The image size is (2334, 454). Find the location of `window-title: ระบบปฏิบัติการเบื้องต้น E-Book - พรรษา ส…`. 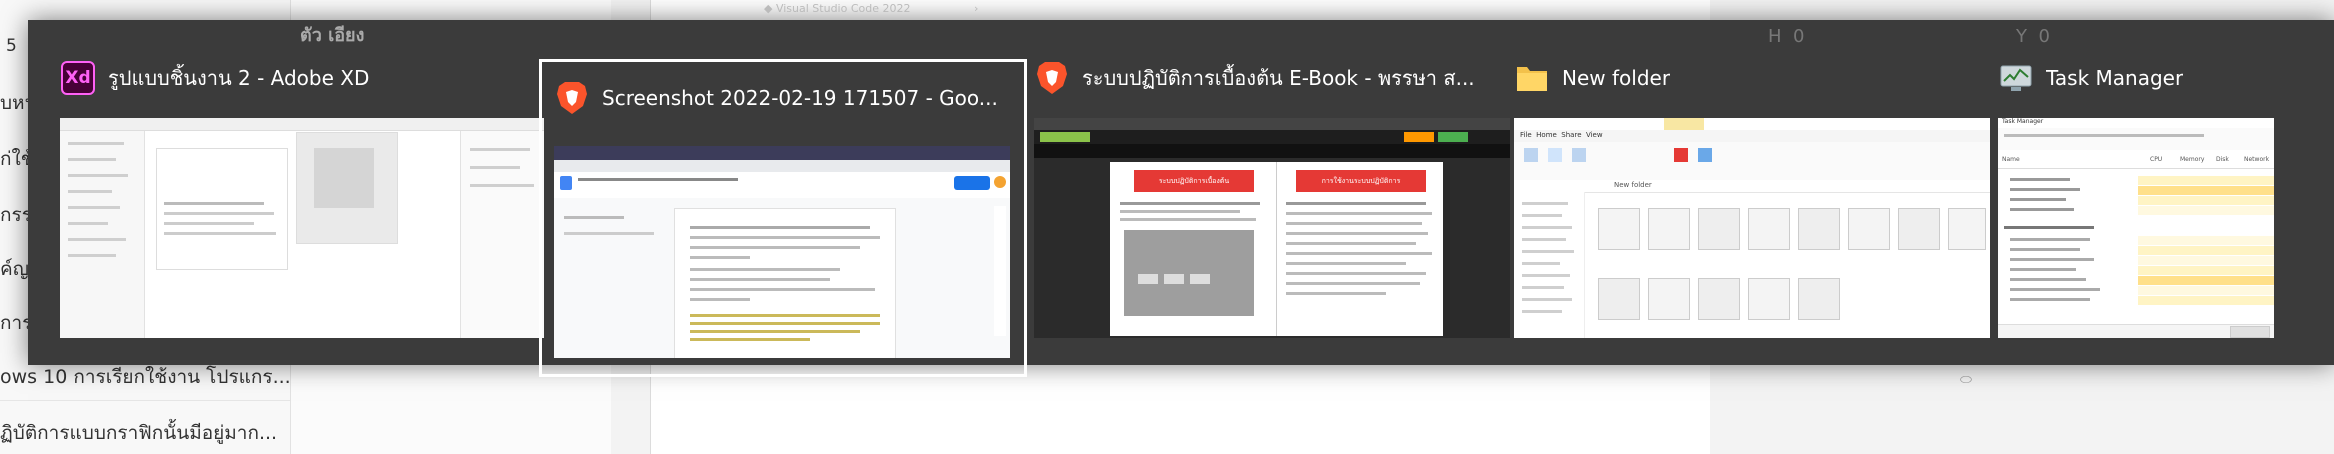

window-title: ระบบปฏิบัติการเบื้องต้น E-Book - พรรษา ส… is located at coordinates (1278, 78).